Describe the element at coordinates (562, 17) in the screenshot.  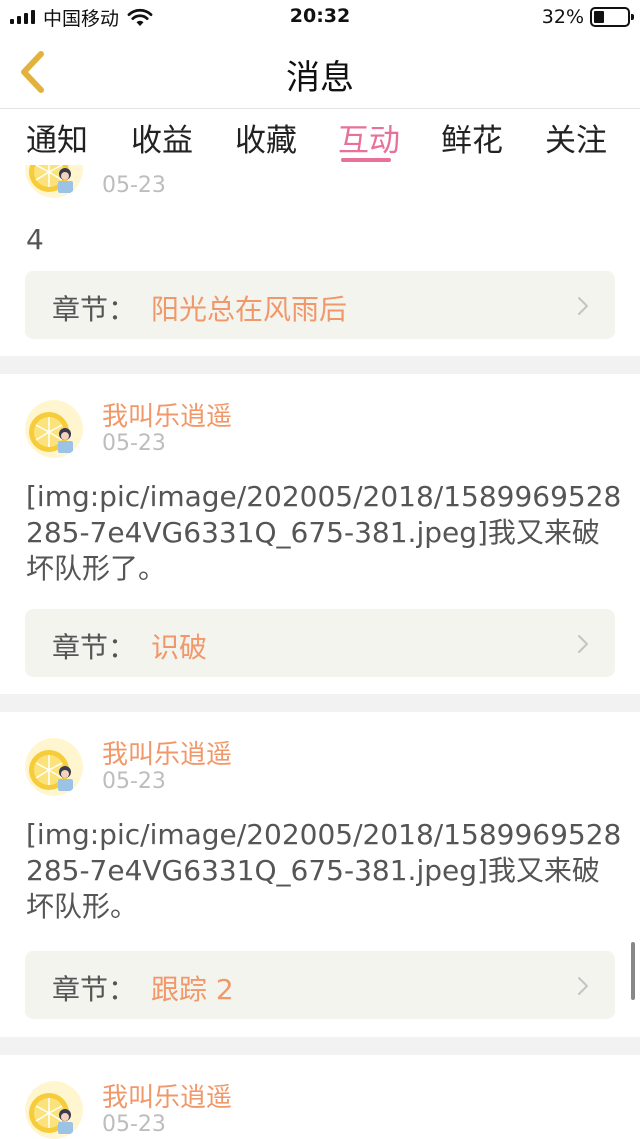
I see `battery-percent: 32%` at that location.